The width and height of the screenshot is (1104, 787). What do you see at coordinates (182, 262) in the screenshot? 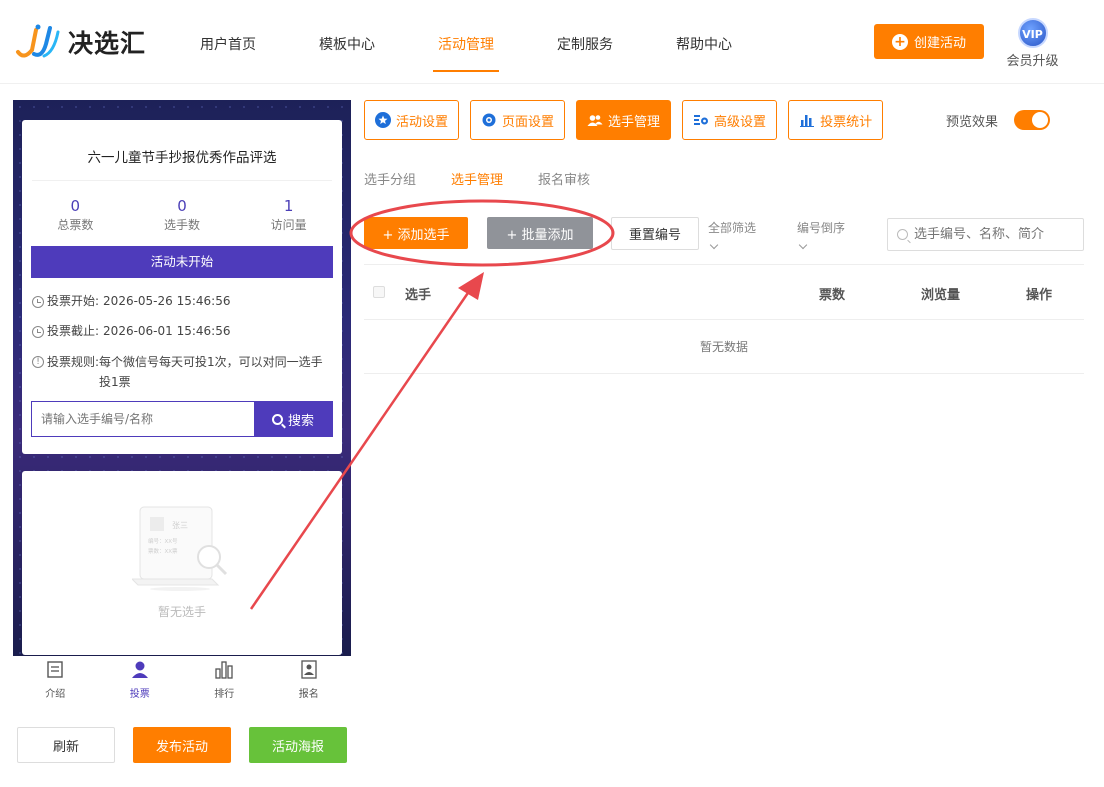
I see `activity-status-banner: 活动未开始` at bounding box center [182, 262].